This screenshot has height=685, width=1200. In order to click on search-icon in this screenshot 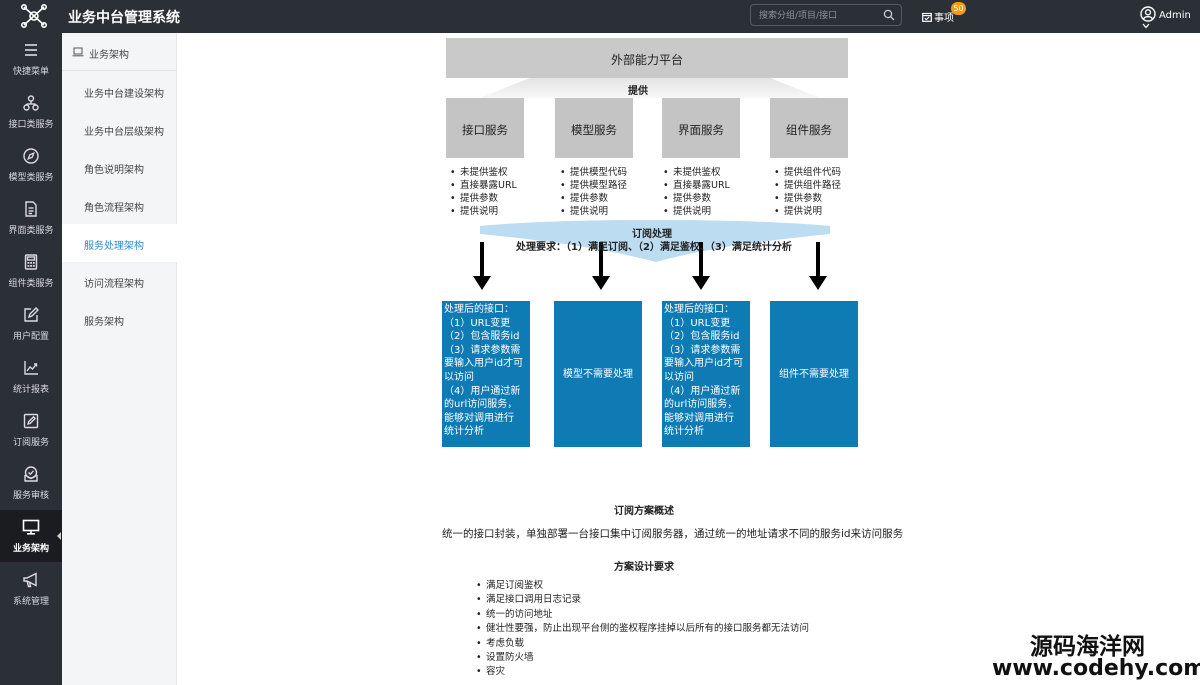, I will do `click(889, 15)`.